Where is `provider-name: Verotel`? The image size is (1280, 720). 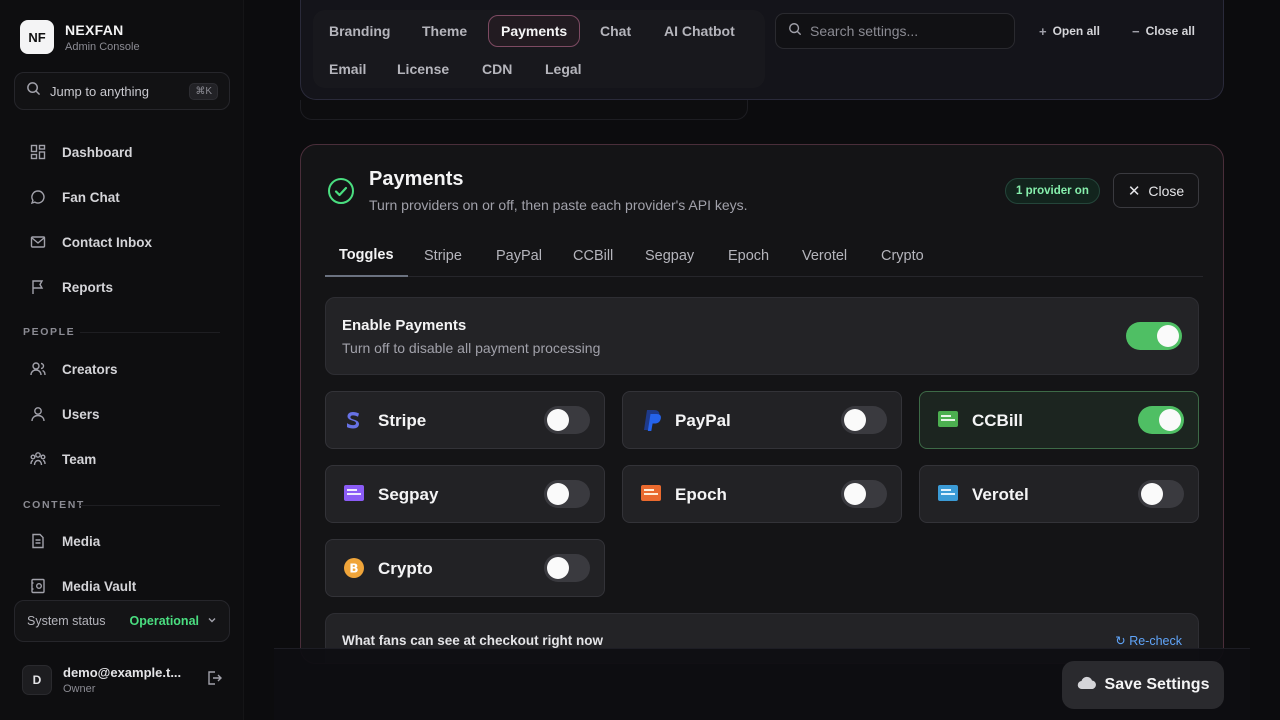 provider-name: Verotel is located at coordinates (1000, 494).